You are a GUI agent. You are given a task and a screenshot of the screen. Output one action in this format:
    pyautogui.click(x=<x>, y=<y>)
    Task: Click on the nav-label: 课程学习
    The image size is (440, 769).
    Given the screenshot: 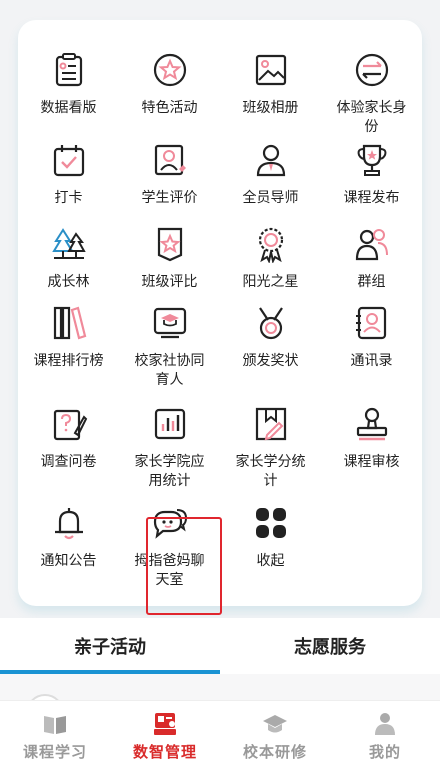 What is the action you would take?
    pyautogui.click(x=54, y=752)
    